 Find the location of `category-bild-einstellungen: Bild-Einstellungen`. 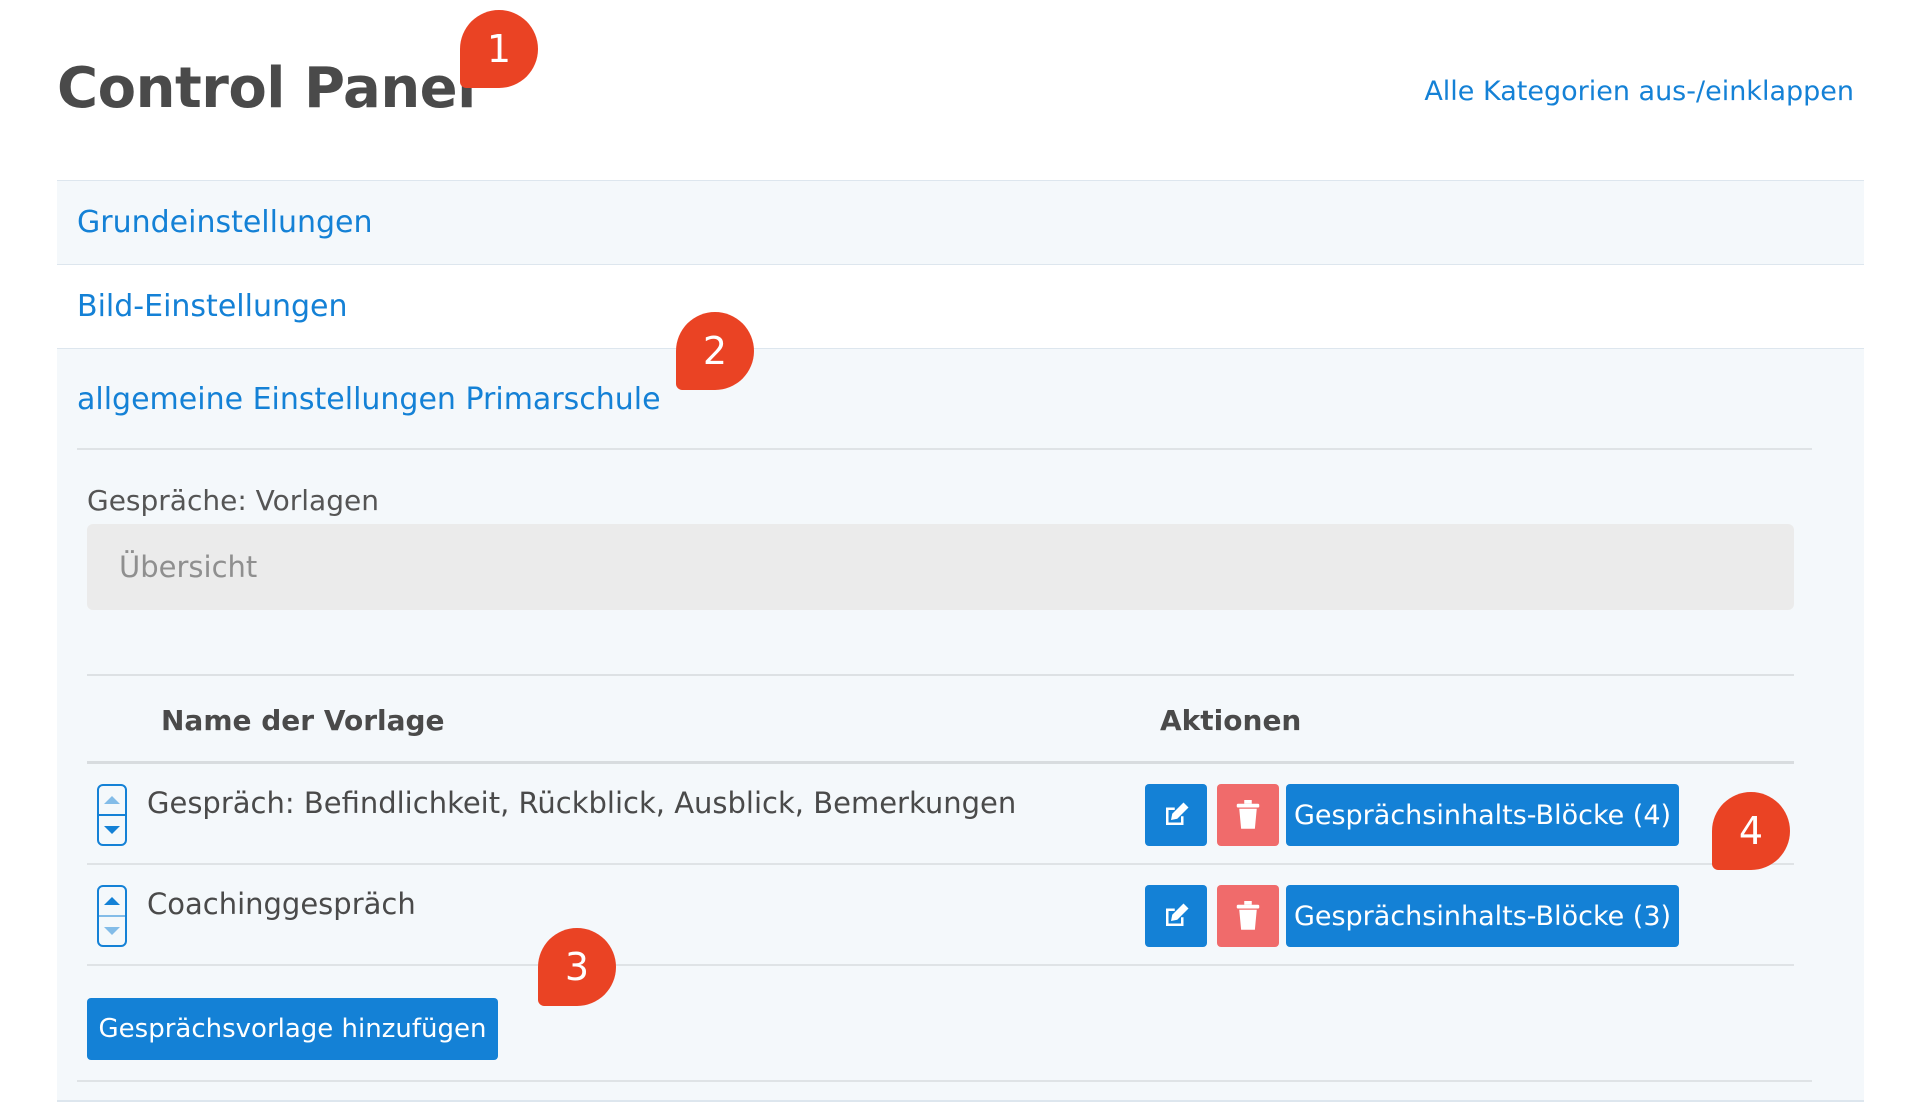

category-bild-einstellungen: Bild-Einstellungen is located at coordinates (960, 307).